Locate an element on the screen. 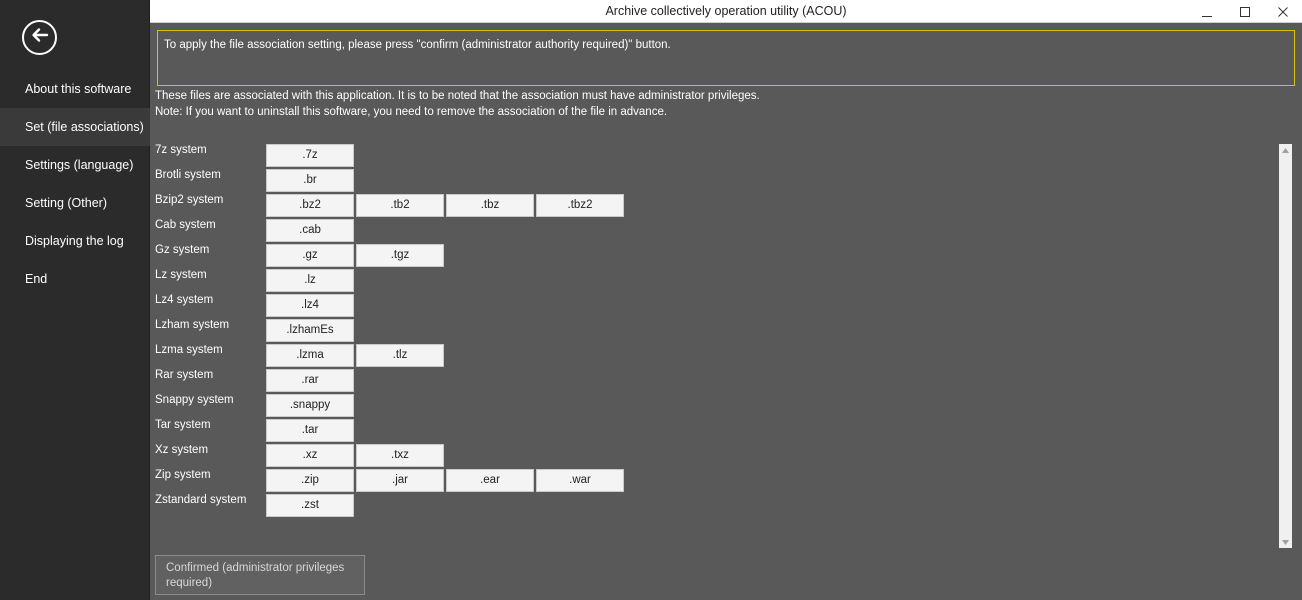 The image size is (1302, 600). extension-toggle-button: .tbz is located at coordinates (490, 205).